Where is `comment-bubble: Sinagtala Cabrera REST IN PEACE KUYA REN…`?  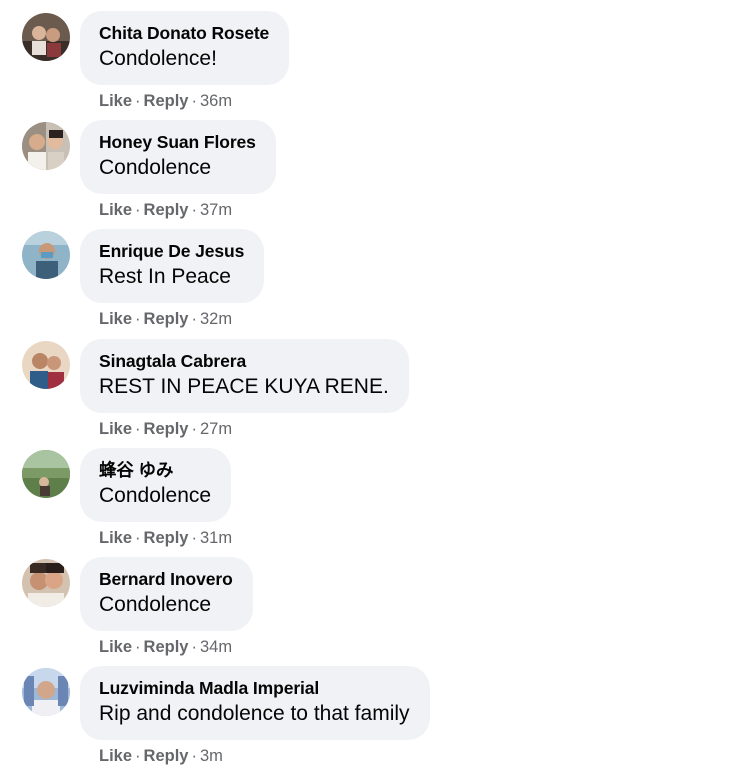 comment-bubble: Sinagtala Cabrera REST IN PEACE KUYA REN… is located at coordinates (244, 376).